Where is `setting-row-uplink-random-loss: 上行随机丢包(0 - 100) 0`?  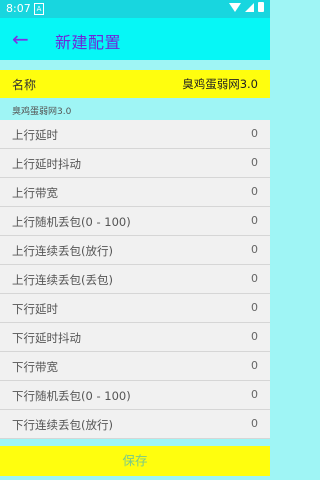
setting-row-uplink-random-loss: 上行随机丢包(0 - 100) 0 is located at coordinates (135, 221).